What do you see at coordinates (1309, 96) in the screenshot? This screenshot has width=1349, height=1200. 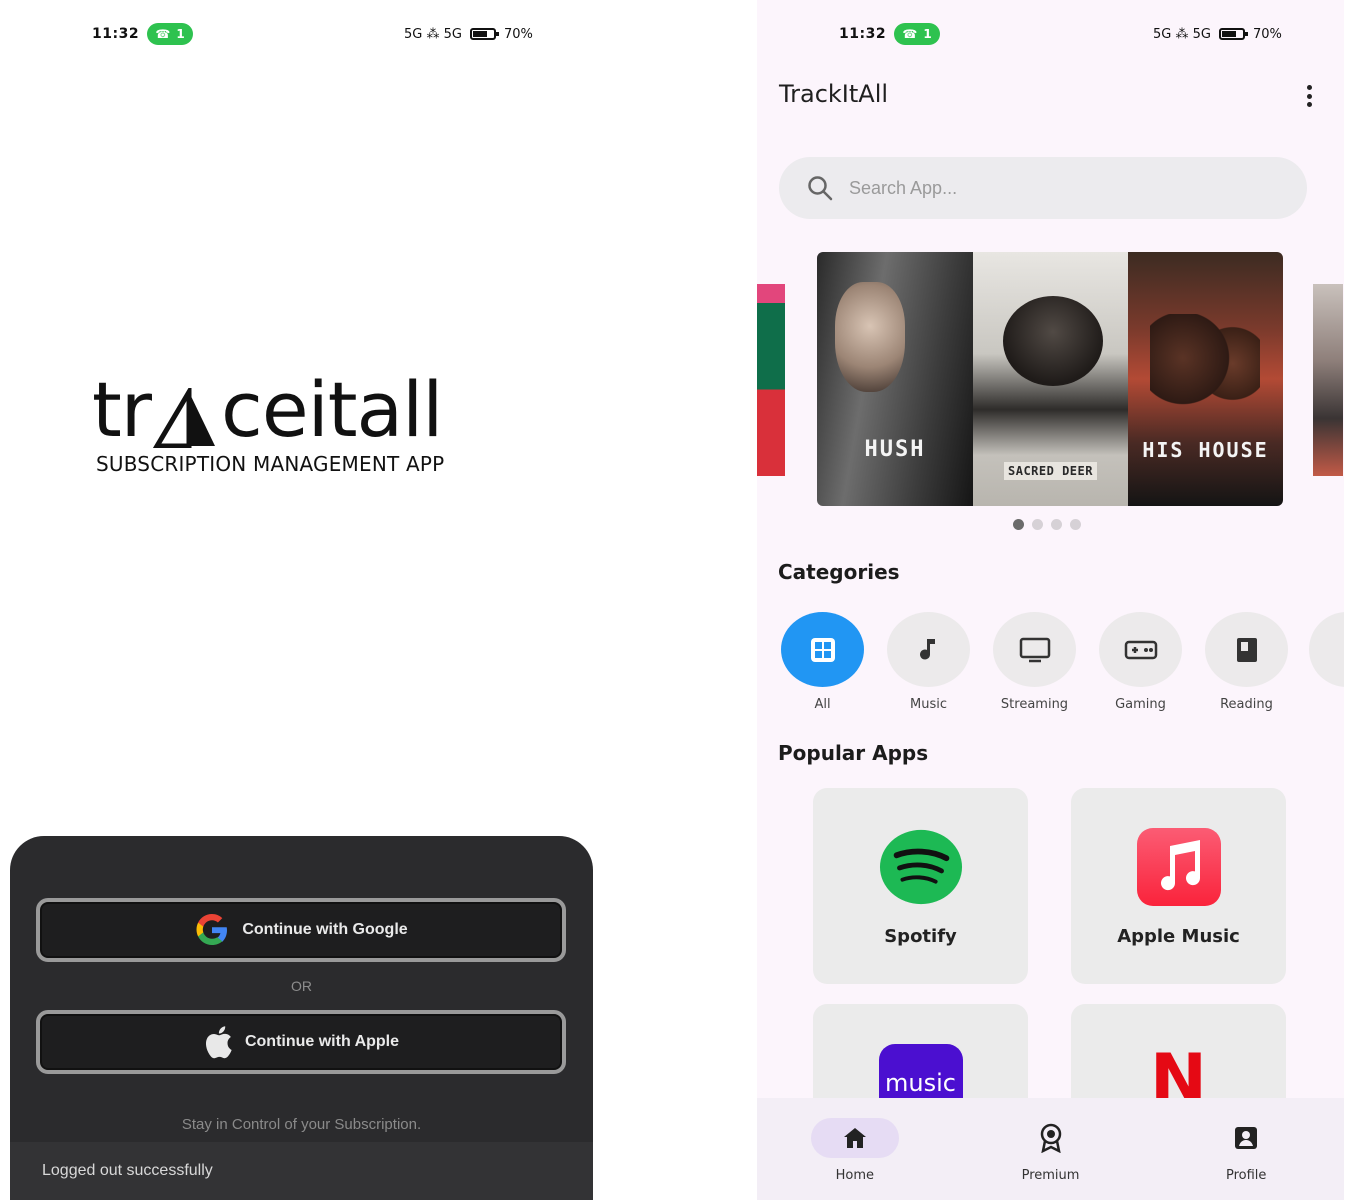 I see `more-options-icon` at bounding box center [1309, 96].